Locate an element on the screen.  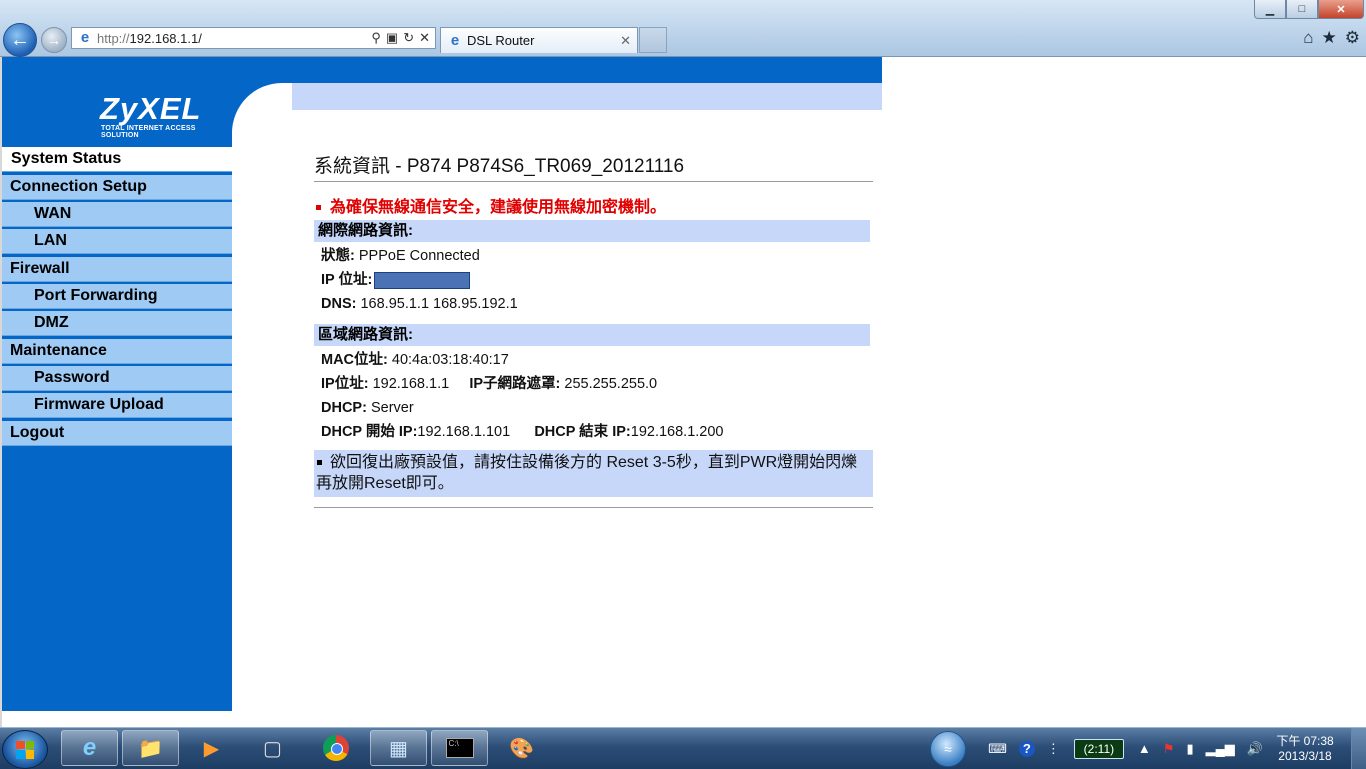
gear-icon: ⚙ is located at coordinates (1352, 38).